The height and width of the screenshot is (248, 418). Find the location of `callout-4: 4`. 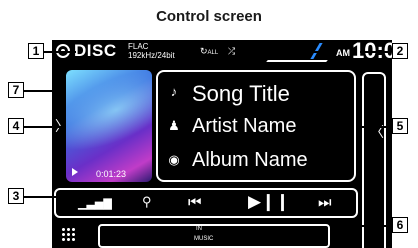

callout-4: 4 is located at coordinates (16, 126).